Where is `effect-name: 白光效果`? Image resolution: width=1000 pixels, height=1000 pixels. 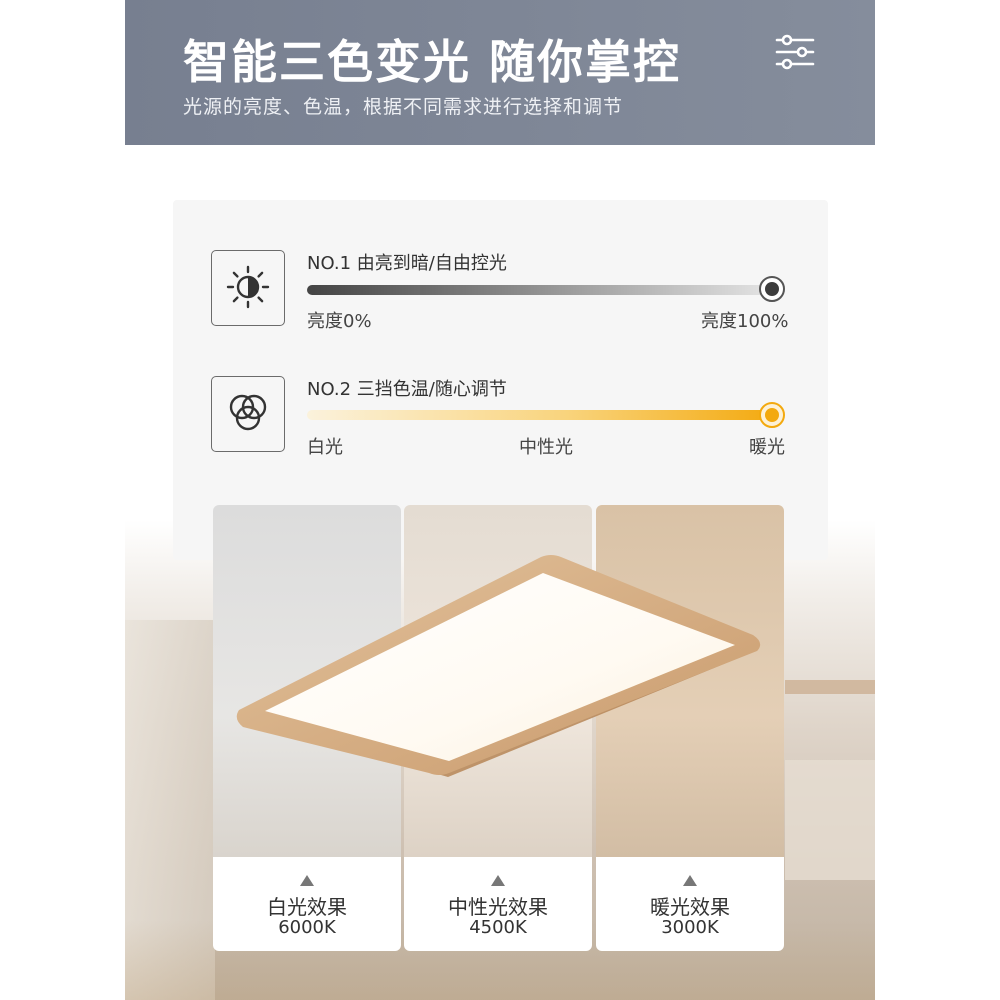
effect-name: 白光效果 is located at coordinates (307, 907).